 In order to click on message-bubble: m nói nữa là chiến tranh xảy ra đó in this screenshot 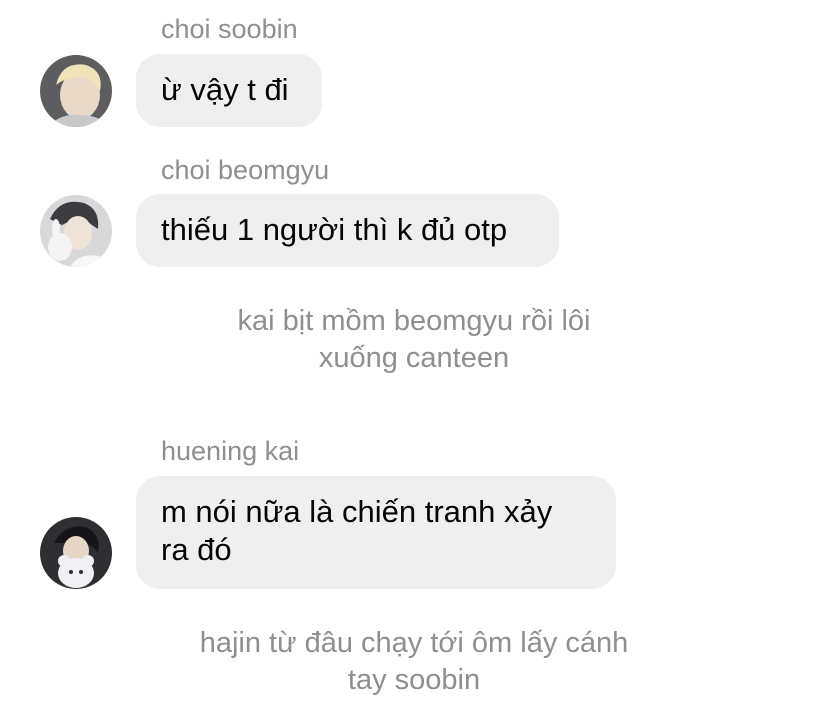, I will do `click(376, 532)`.